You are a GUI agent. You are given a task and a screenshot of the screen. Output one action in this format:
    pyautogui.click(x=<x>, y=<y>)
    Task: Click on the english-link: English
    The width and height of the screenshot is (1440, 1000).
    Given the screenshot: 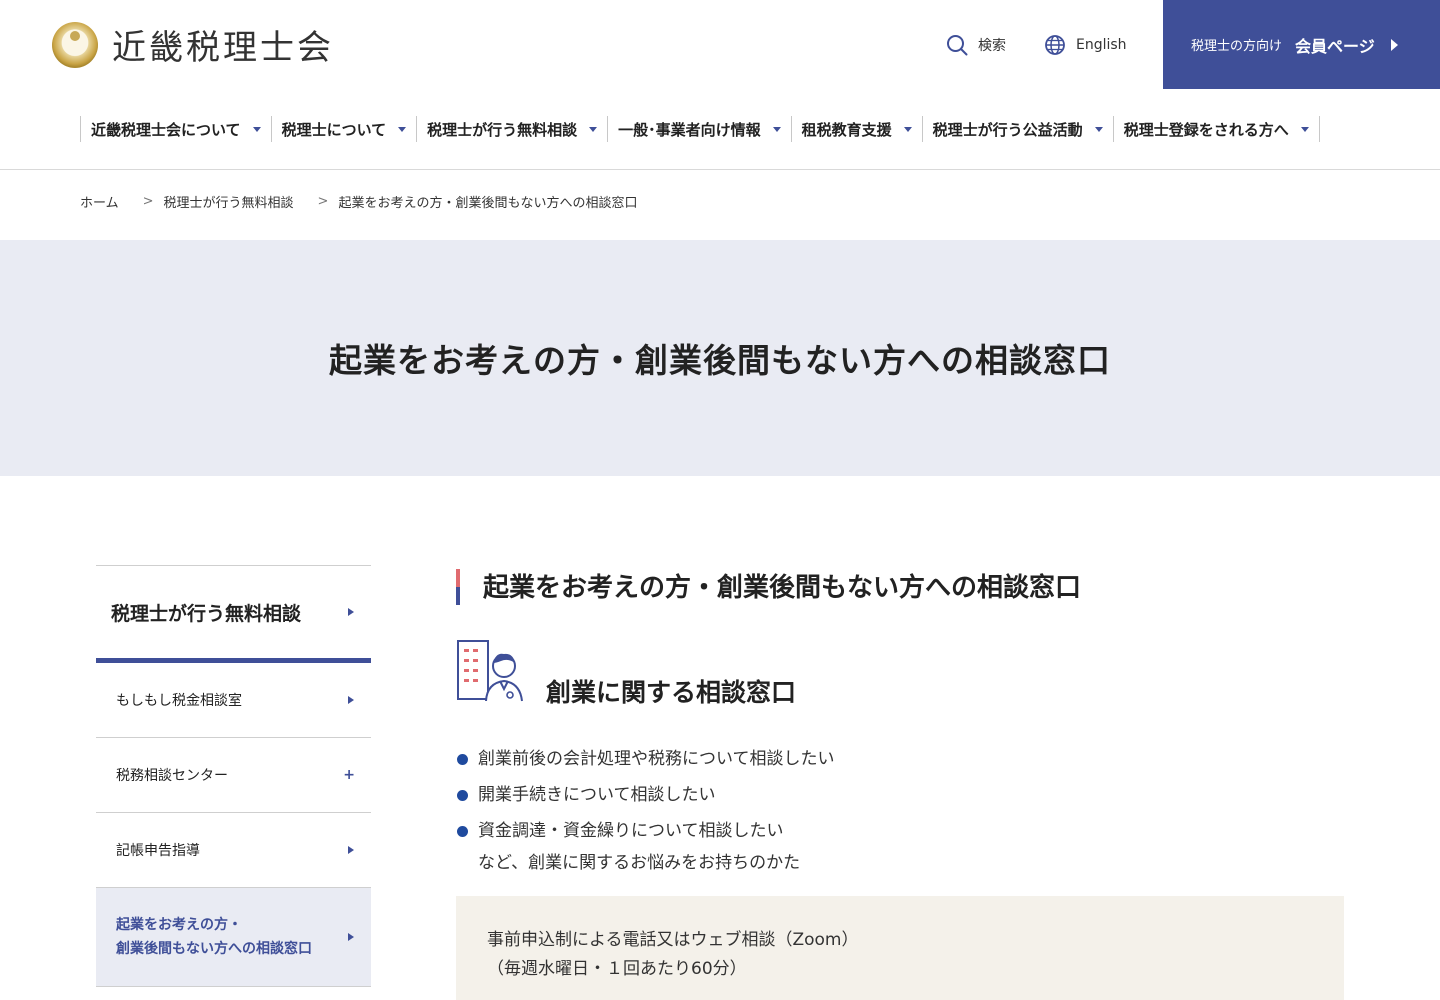 What is the action you would take?
    pyautogui.click(x=1085, y=44)
    